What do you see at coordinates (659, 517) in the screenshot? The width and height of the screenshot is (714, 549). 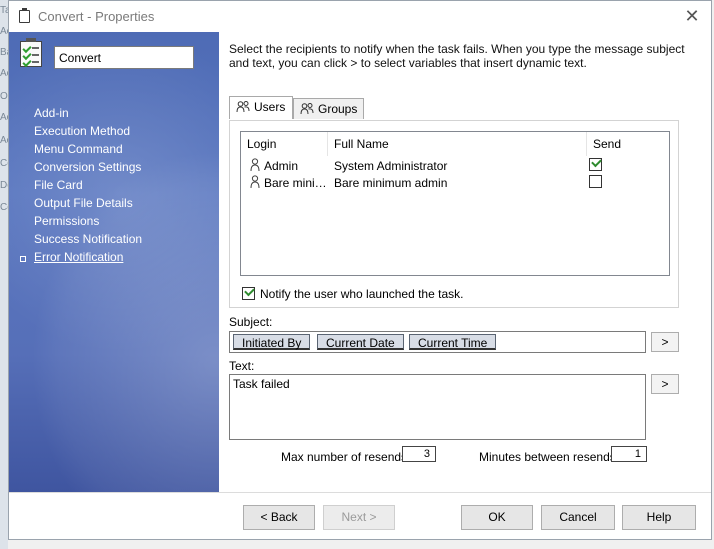 I see `help-button: Help` at bounding box center [659, 517].